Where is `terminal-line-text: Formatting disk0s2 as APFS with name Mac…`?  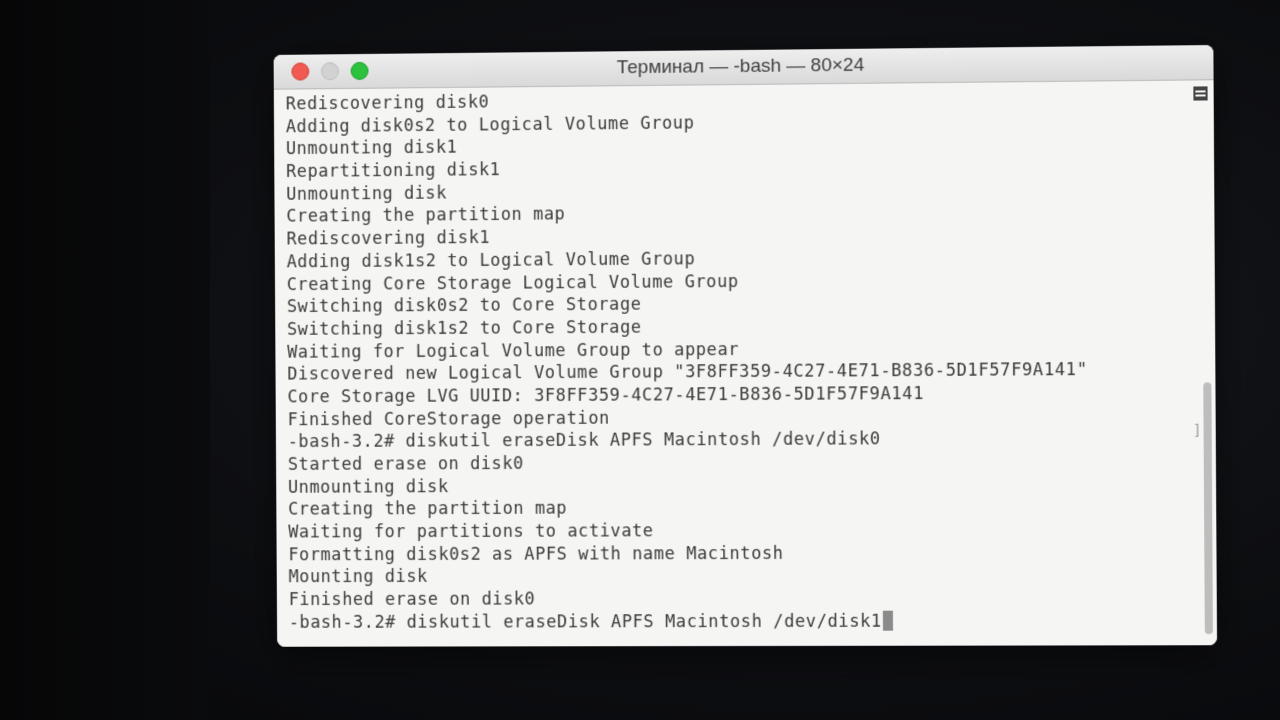 terminal-line-text: Formatting disk0s2 as APFS with name Mac… is located at coordinates (536, 554).